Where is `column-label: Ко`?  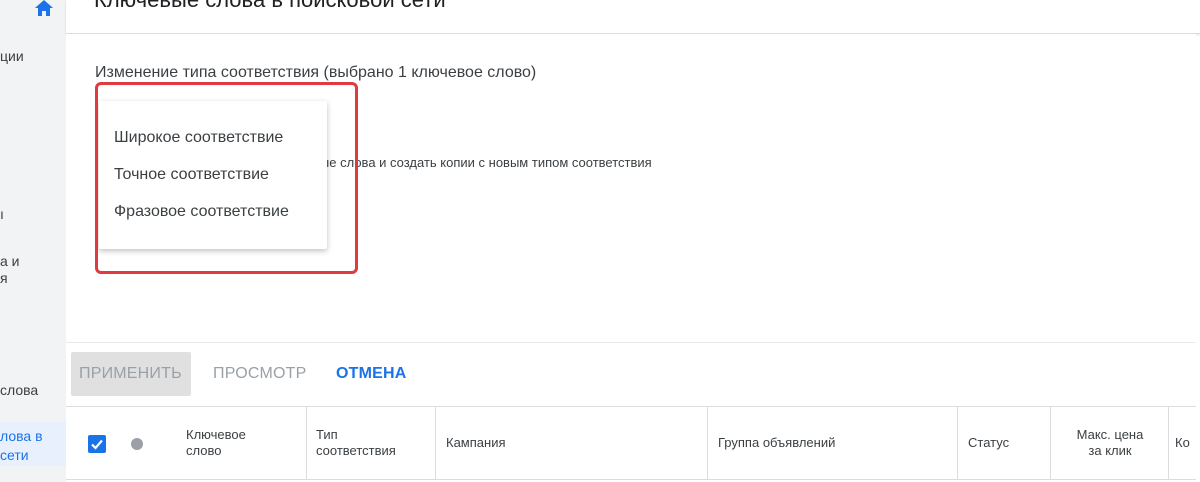
column-label: Ко is located at coordinates (1182, 442).